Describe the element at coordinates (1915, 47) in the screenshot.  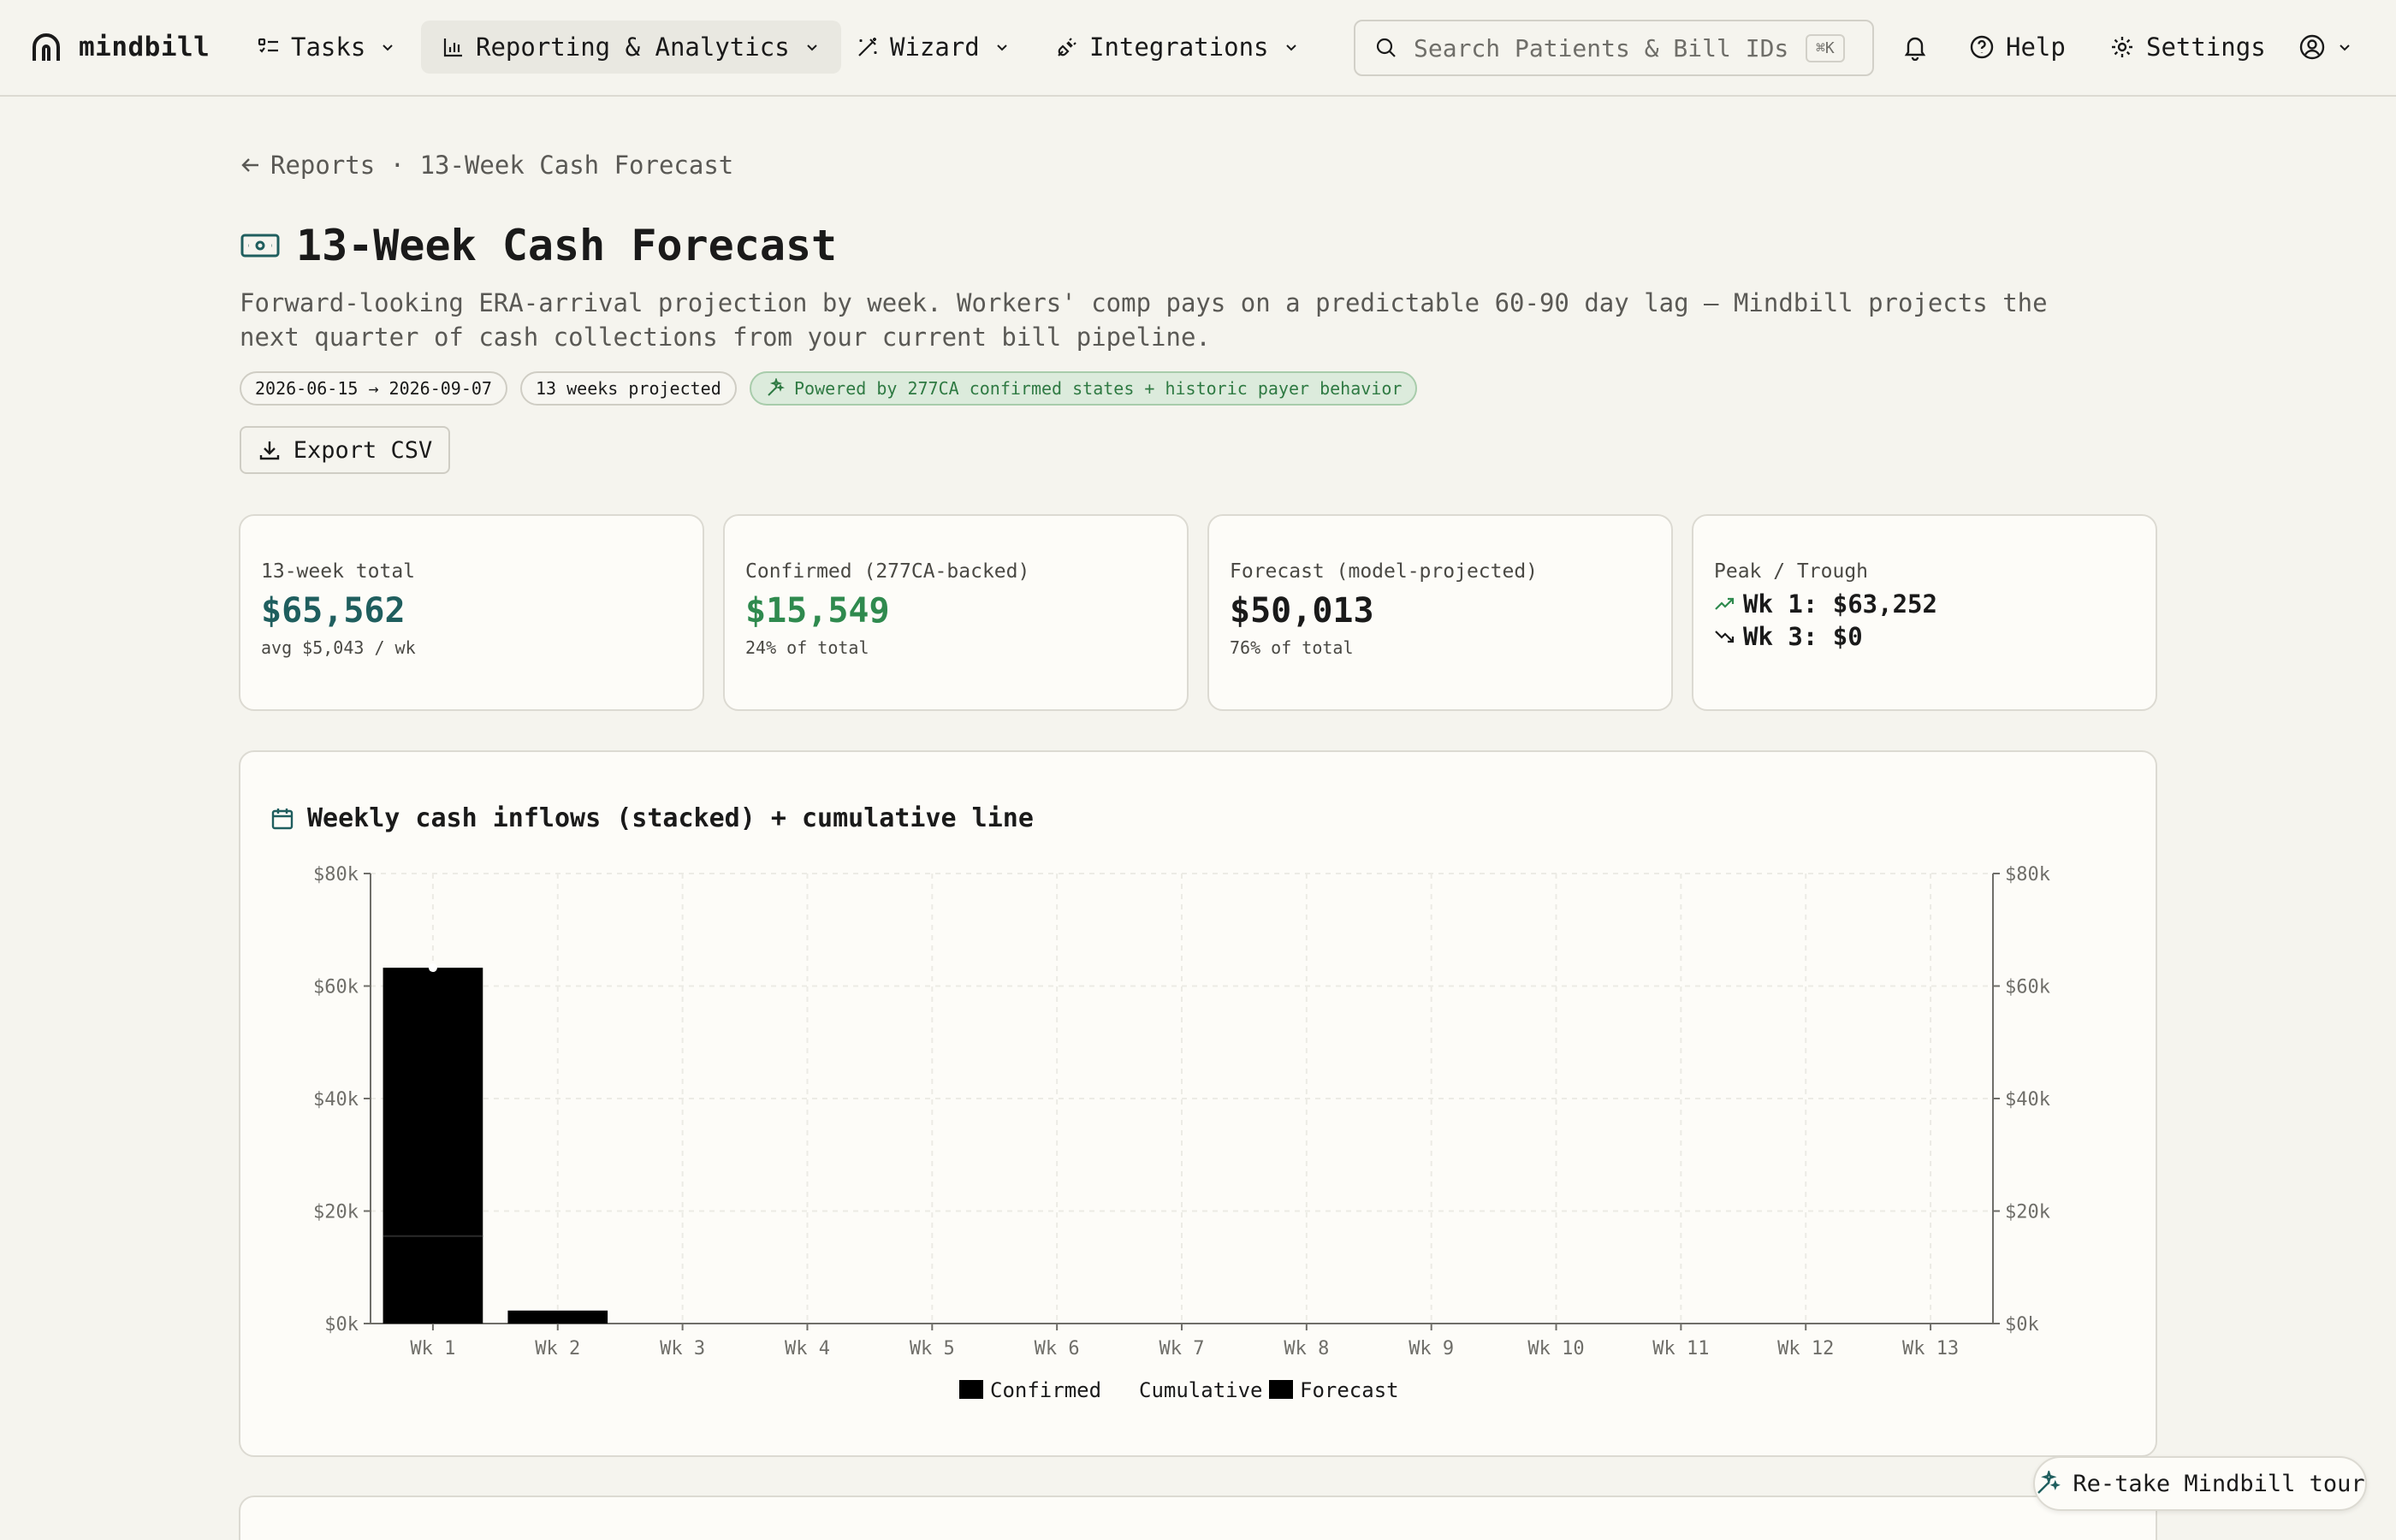
I see `notifications-button` at that location.